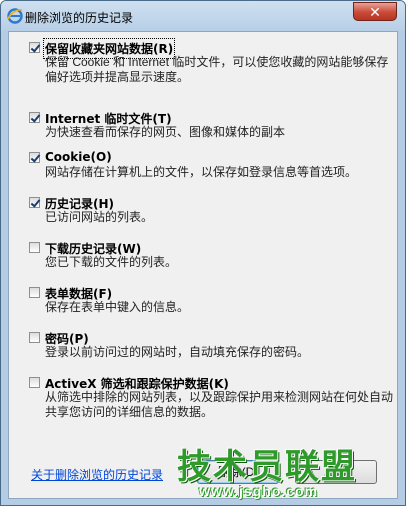 The height and width of the screenshot is (506, 406). What do you see at coordinates (97, 474) in the screenshot?
I see `about-delete-history-link: 关于删除浏览的历史记录` at bounding box center [97, 474].